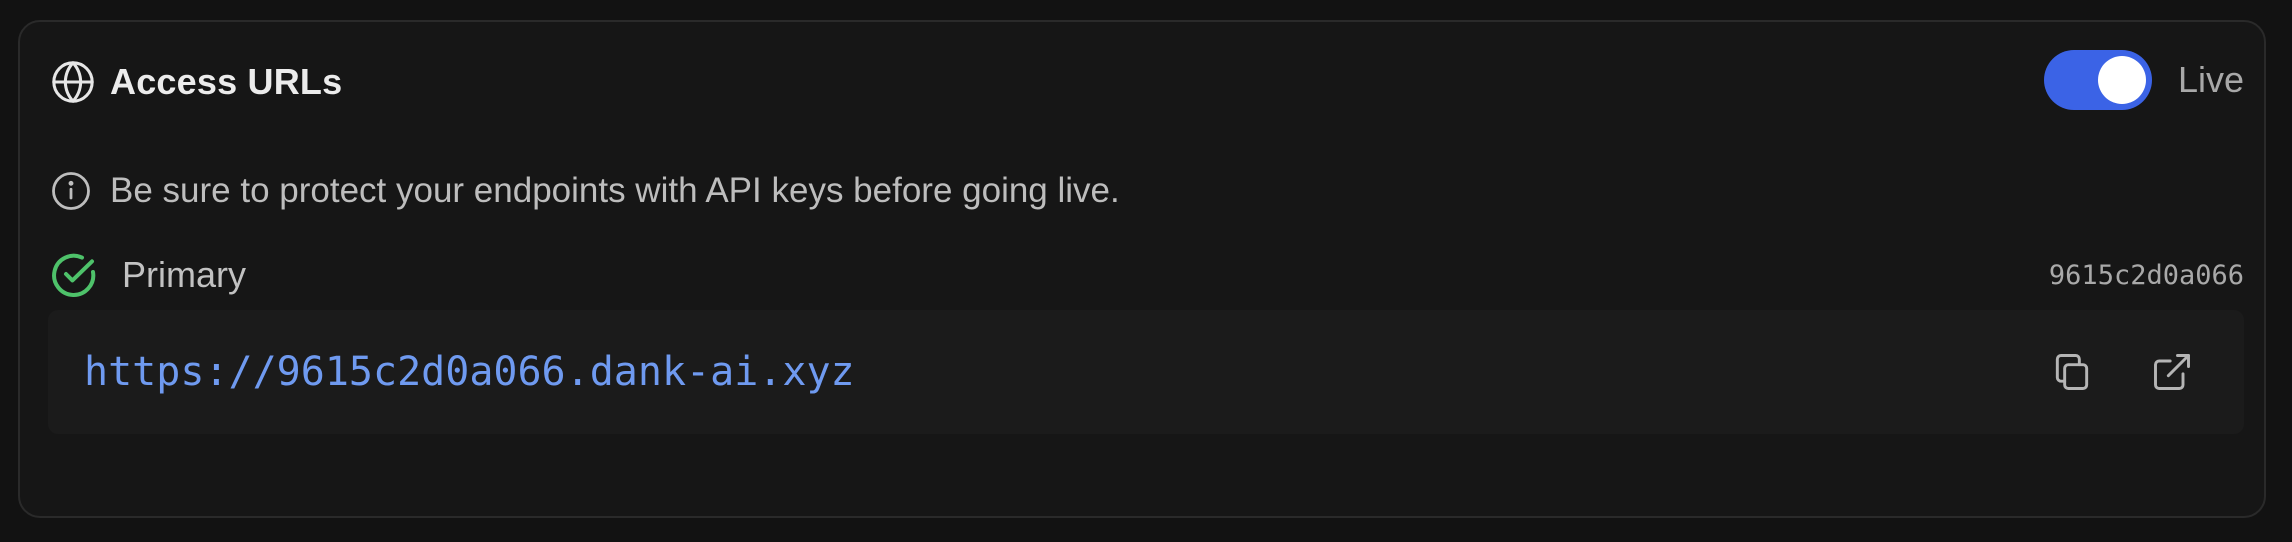  I want to click on copy-url-button, so click(2072, 372).